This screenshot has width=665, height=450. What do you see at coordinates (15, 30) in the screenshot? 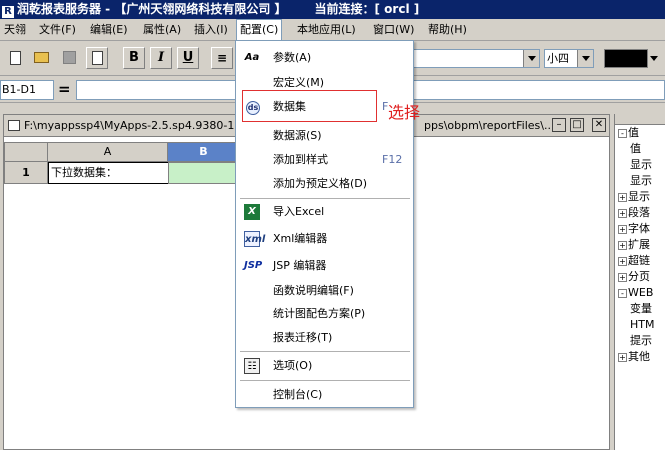
I see `menu-tianling: 天翎` at bounding box center [15, 30].